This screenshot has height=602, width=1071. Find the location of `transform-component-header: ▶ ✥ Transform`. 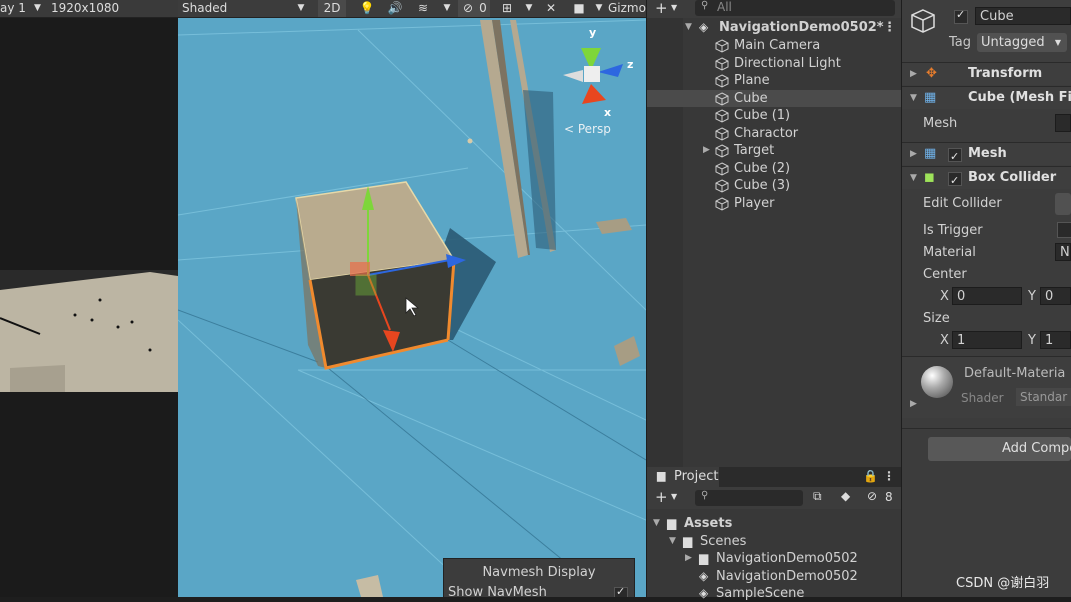

transform-component-header: ▶ ✥ Transform is located at coordinates (986, 73).